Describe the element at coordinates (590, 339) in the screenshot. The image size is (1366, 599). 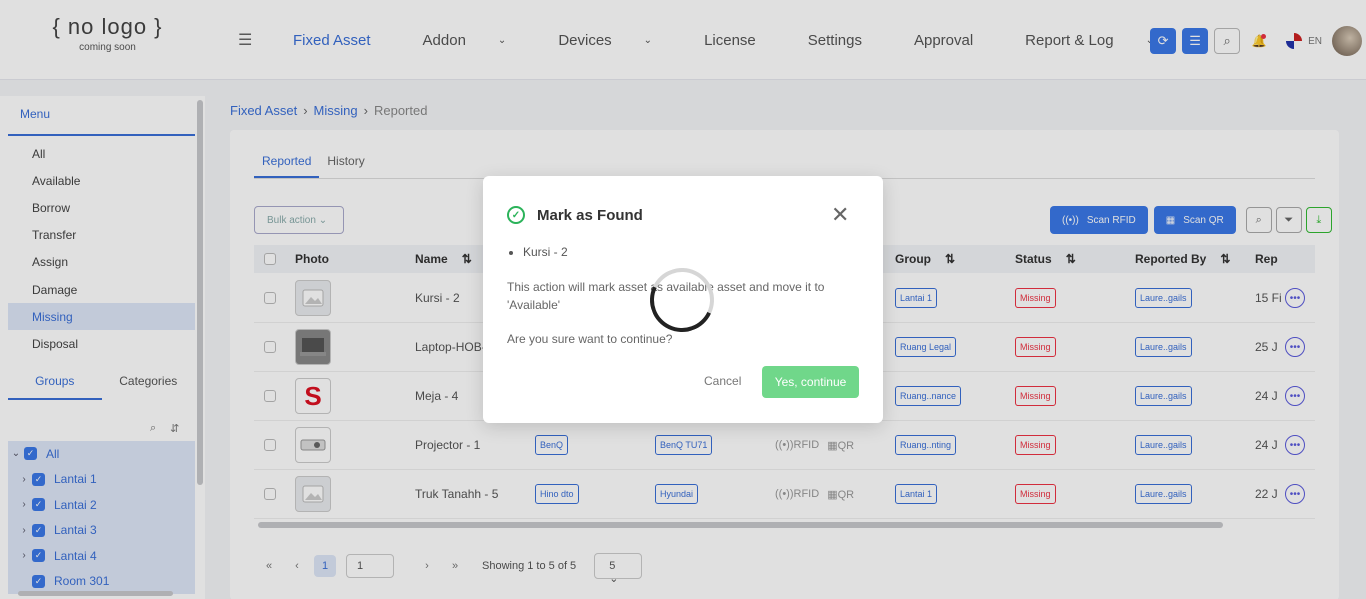
I see `dialog-question: Are you sure want to continue?` at that location.